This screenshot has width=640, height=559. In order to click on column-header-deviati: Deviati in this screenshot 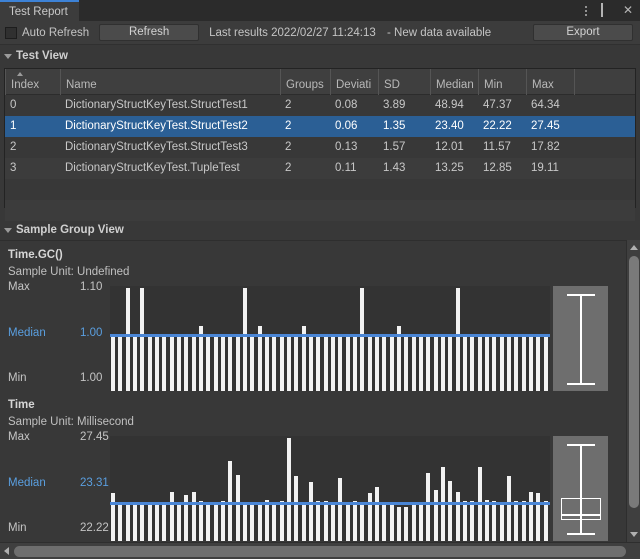, I will do `click(354, 82)`.